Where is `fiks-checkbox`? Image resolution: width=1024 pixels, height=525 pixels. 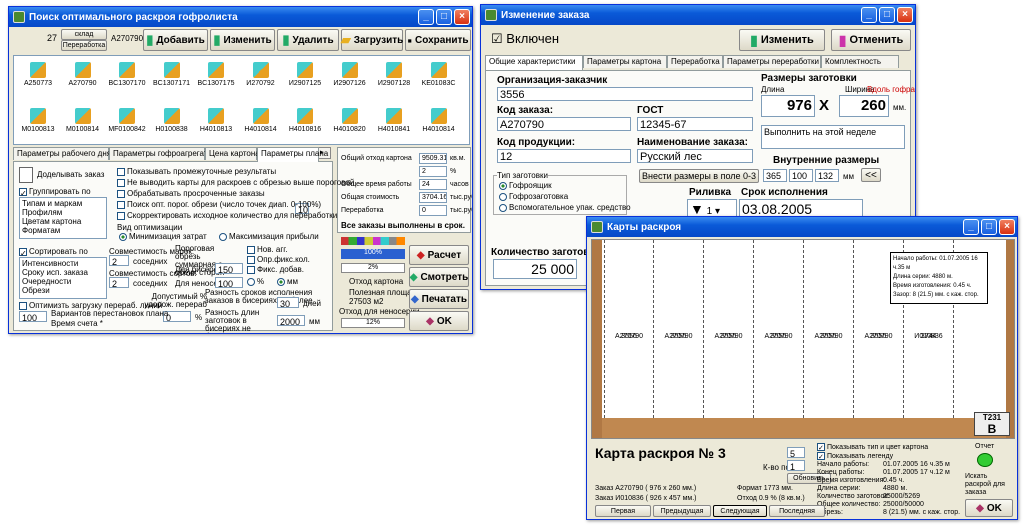 fiks-checkbox is located at coordinates (251, 269).